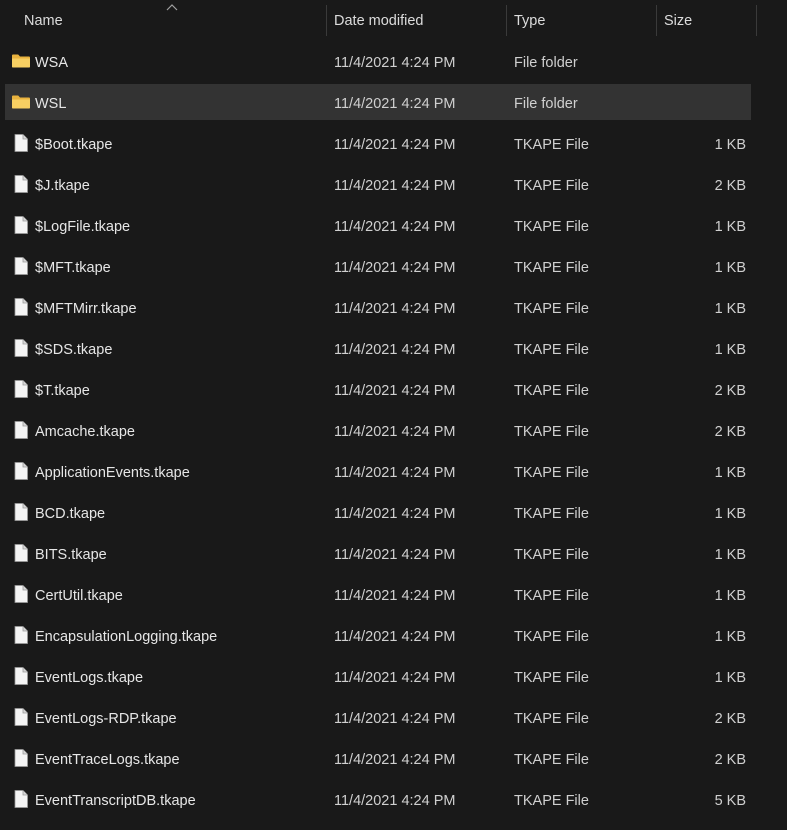 The height and width of the screenshot is (830, 787). What do you see at coordinates (70, 514) in the screenshot?
I see `file-name: BCD.tkape` at bounding box center [70, 514].